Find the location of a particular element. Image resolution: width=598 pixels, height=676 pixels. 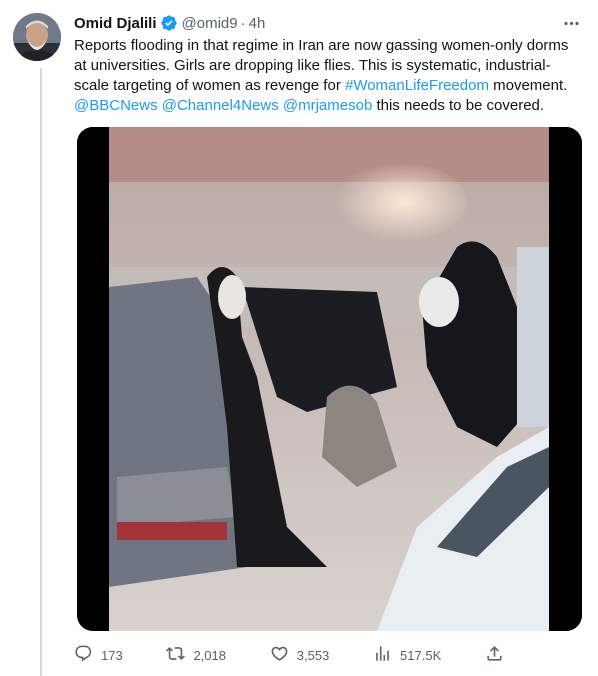

hashtag-link: #WomanLifeFreedom is located at coordinates (417, 85).